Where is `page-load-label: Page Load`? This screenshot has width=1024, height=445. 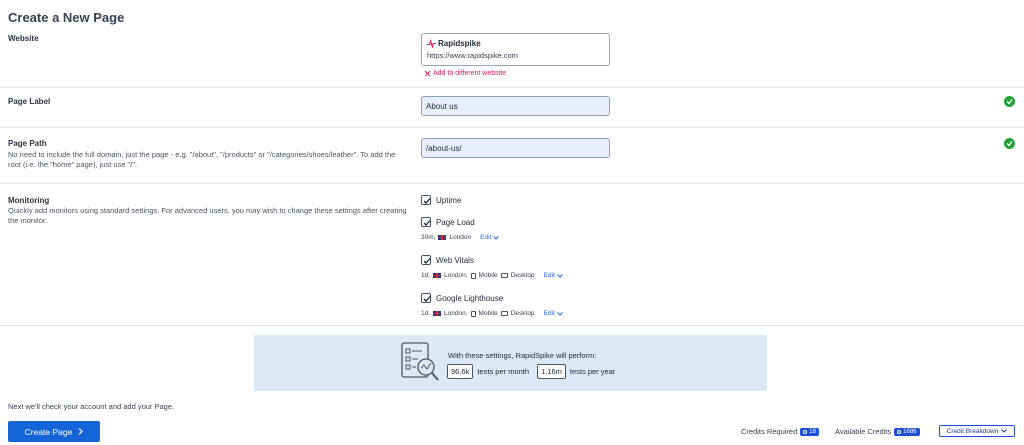
page-load-label: Page Load is located at coordinates (455, 222).